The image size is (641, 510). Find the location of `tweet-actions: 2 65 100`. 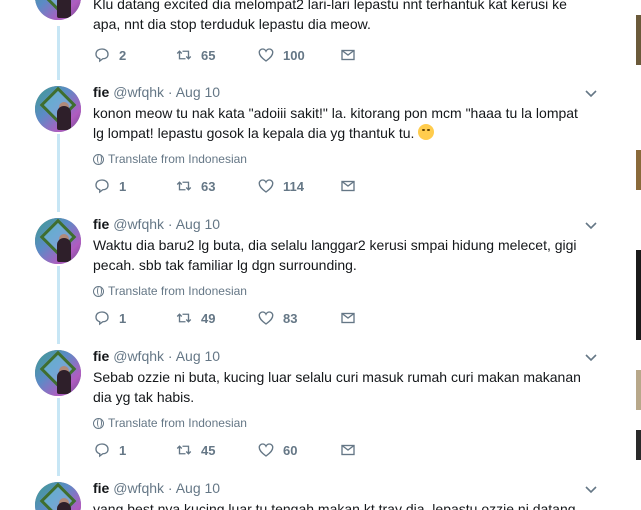

tweet-actions: 2 65 100 is located at coordinates (258, 55).